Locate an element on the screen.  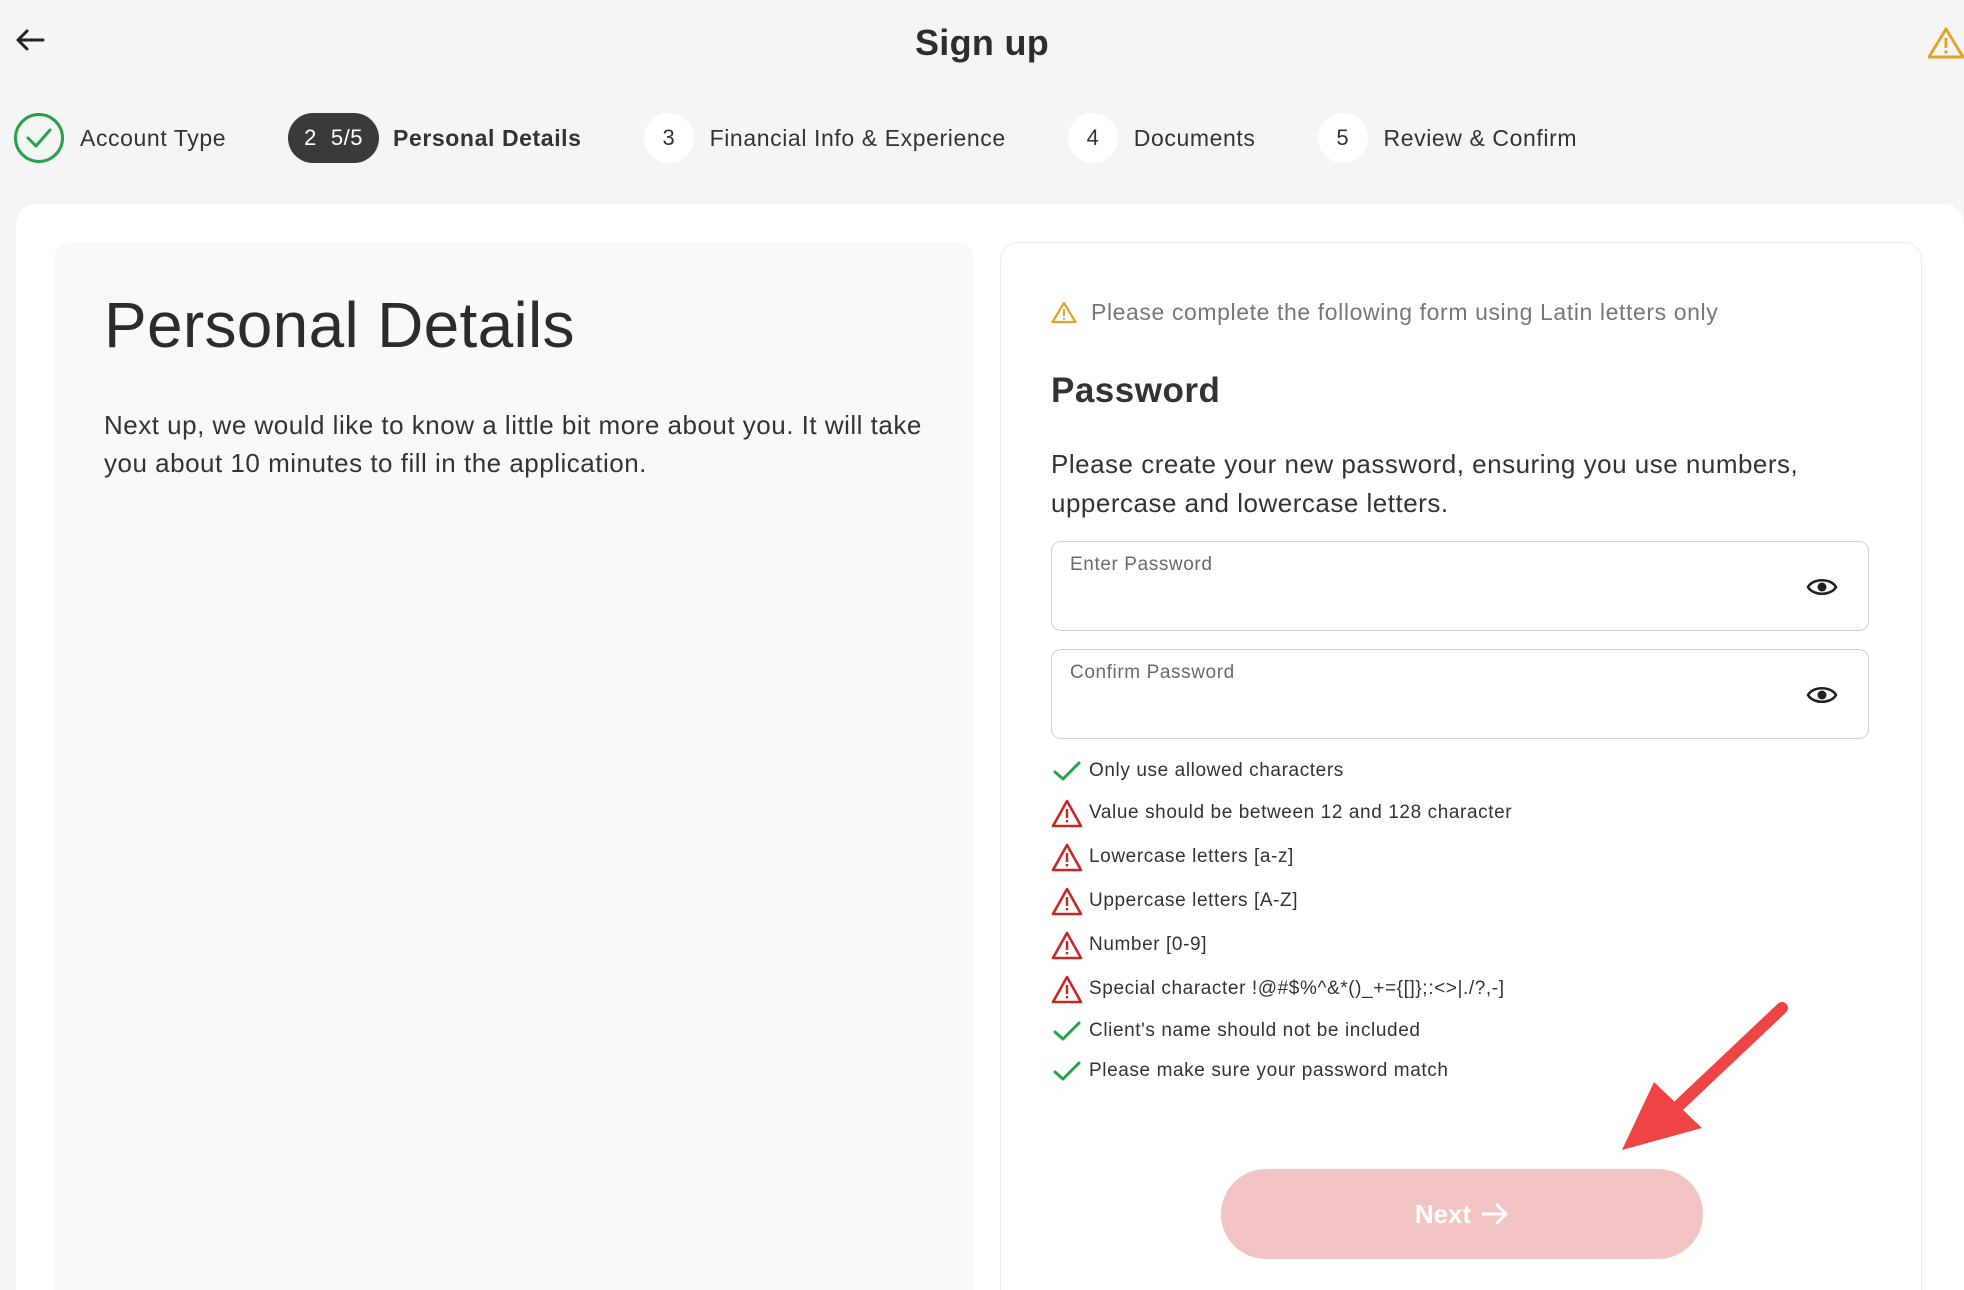
step-label: Review & Confirm is located at coordinates (1480, 137).